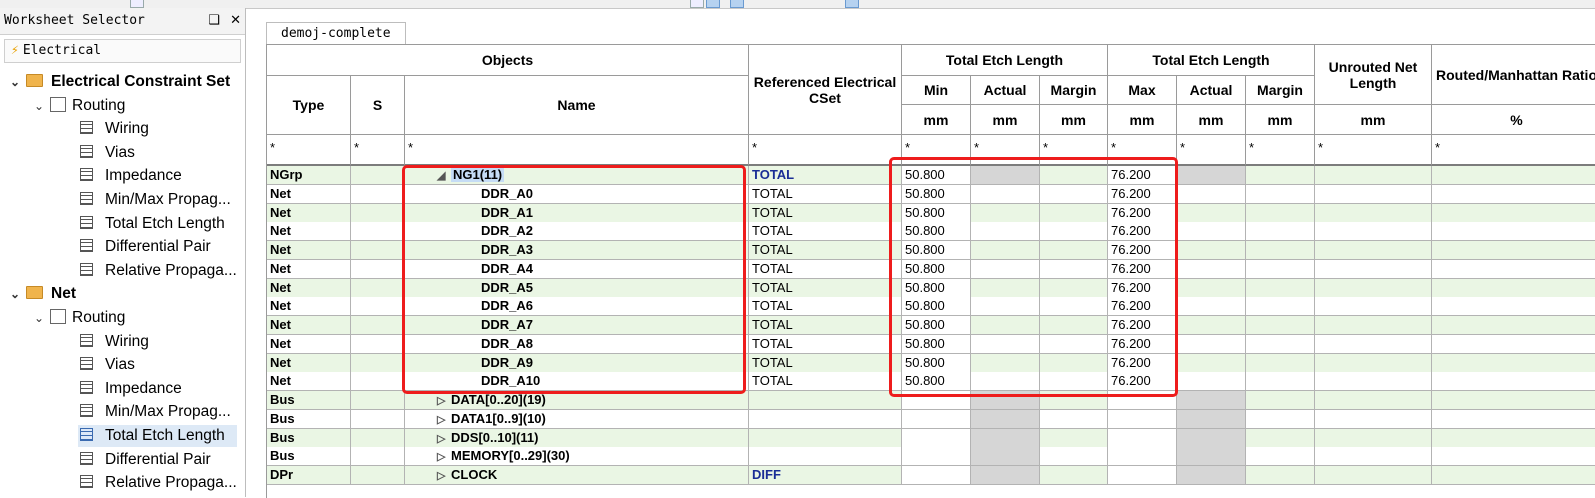  I want to click on cell-name: ▷ DATA1[0..9](10), so click(577, 419).